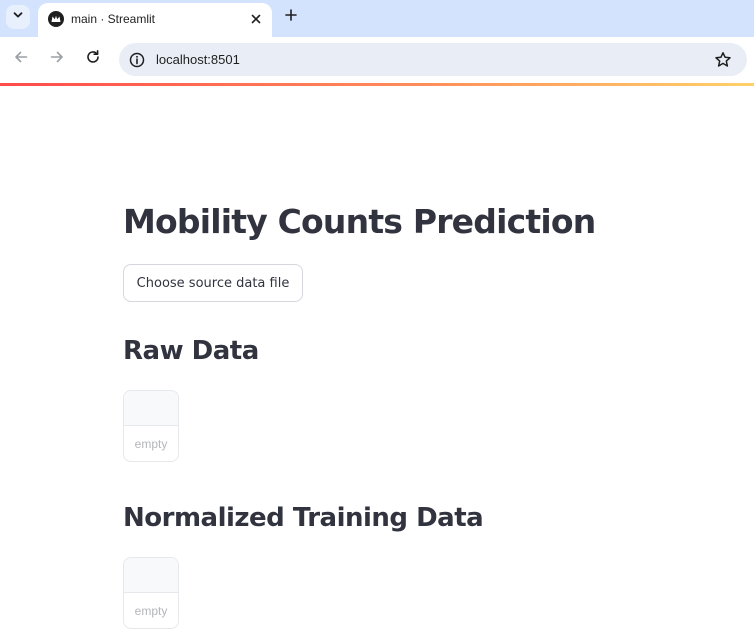  I want to click on browser-tab-active: main · Streamlit, so click(155, 20).